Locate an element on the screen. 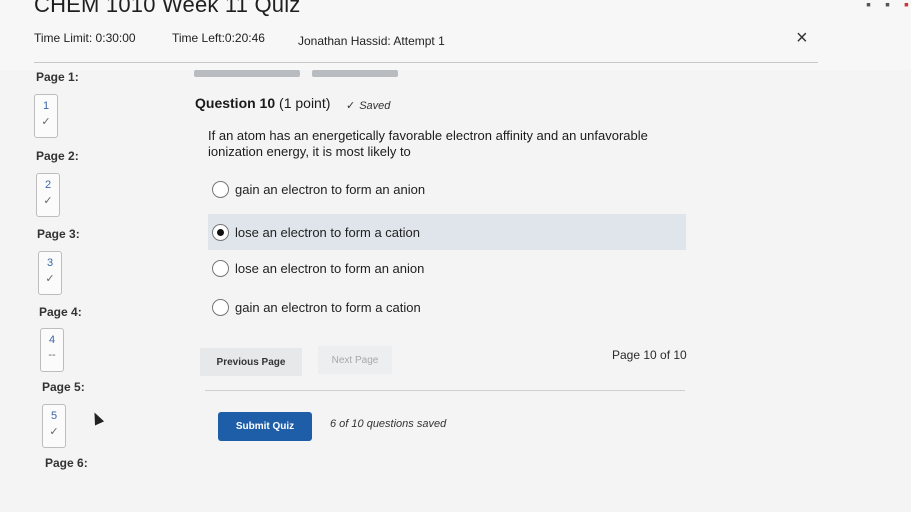 The image size is (911, 512). page-indicator: Page 10 of 10 is located at coordinates (649, 355).